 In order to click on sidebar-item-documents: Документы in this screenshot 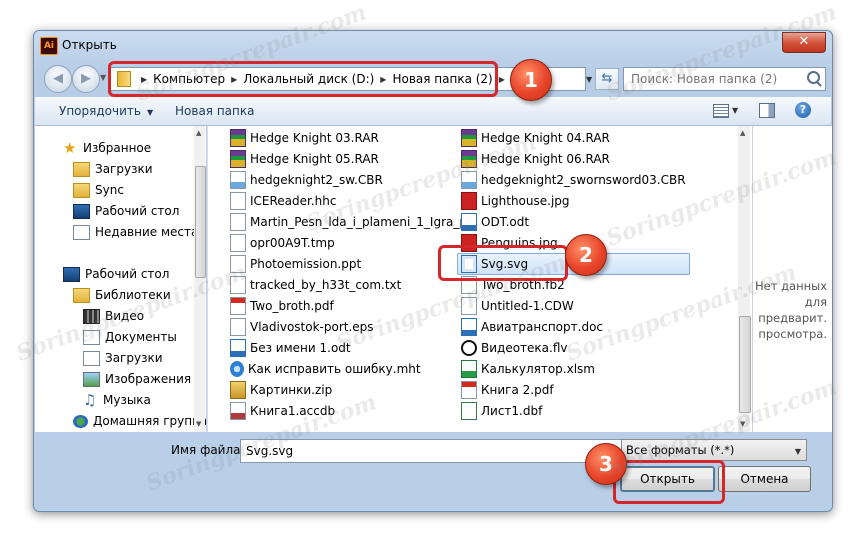, I will do `click(130, 337)`.